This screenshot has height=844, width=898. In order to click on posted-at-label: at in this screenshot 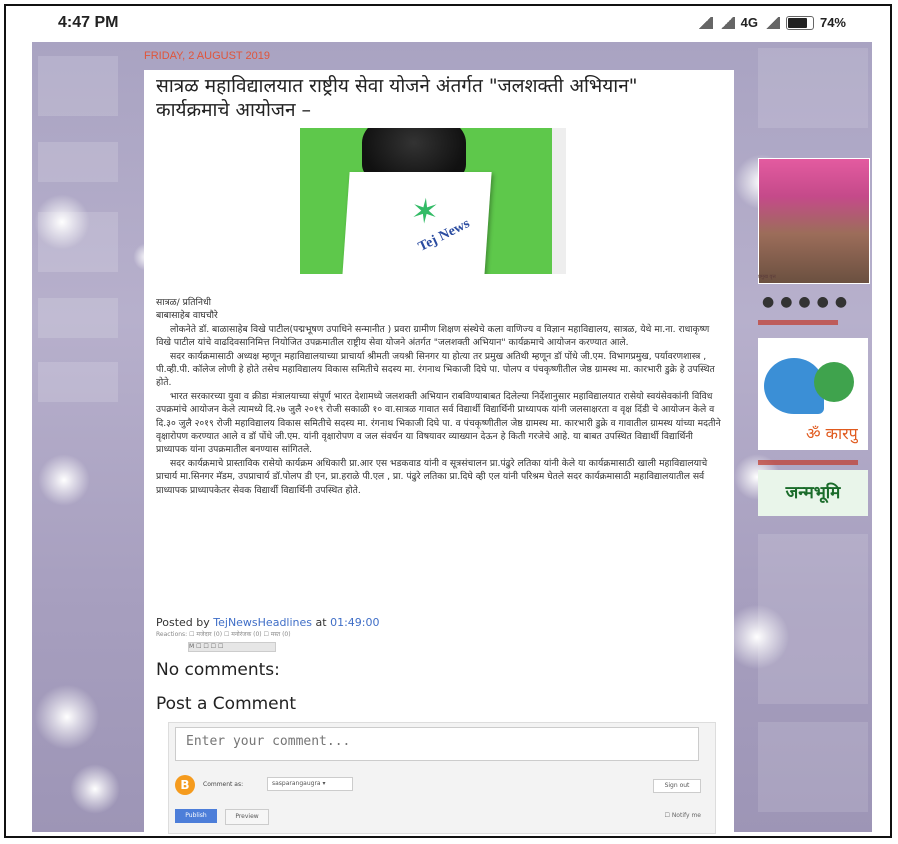, I will do `click(321, 622)`.